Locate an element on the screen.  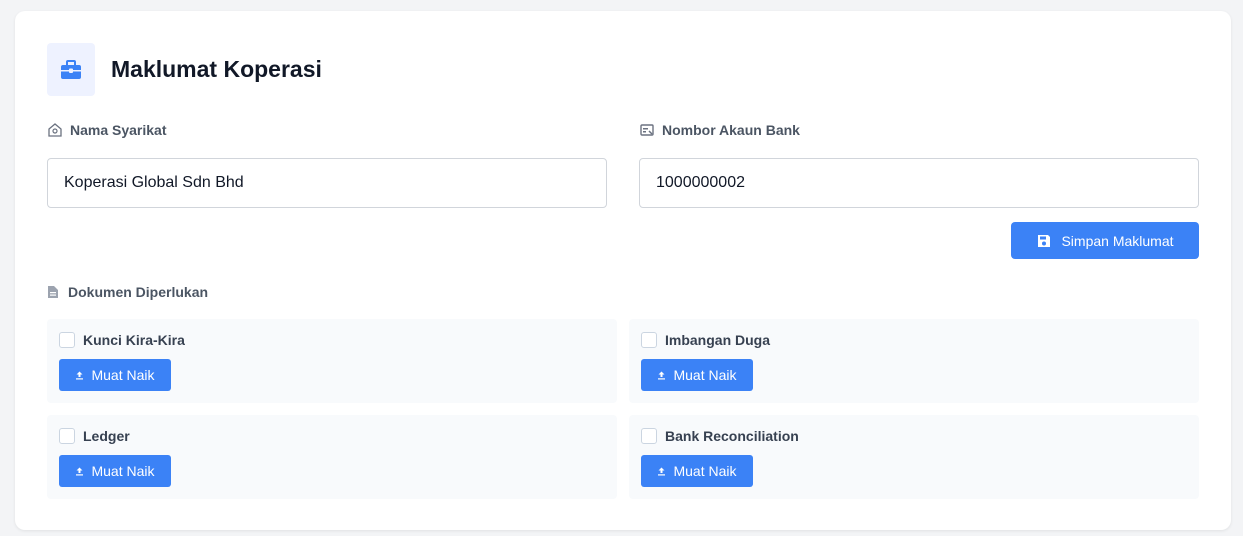
page-title: Maklumat Koperasi is located at coordinates (216, 69).